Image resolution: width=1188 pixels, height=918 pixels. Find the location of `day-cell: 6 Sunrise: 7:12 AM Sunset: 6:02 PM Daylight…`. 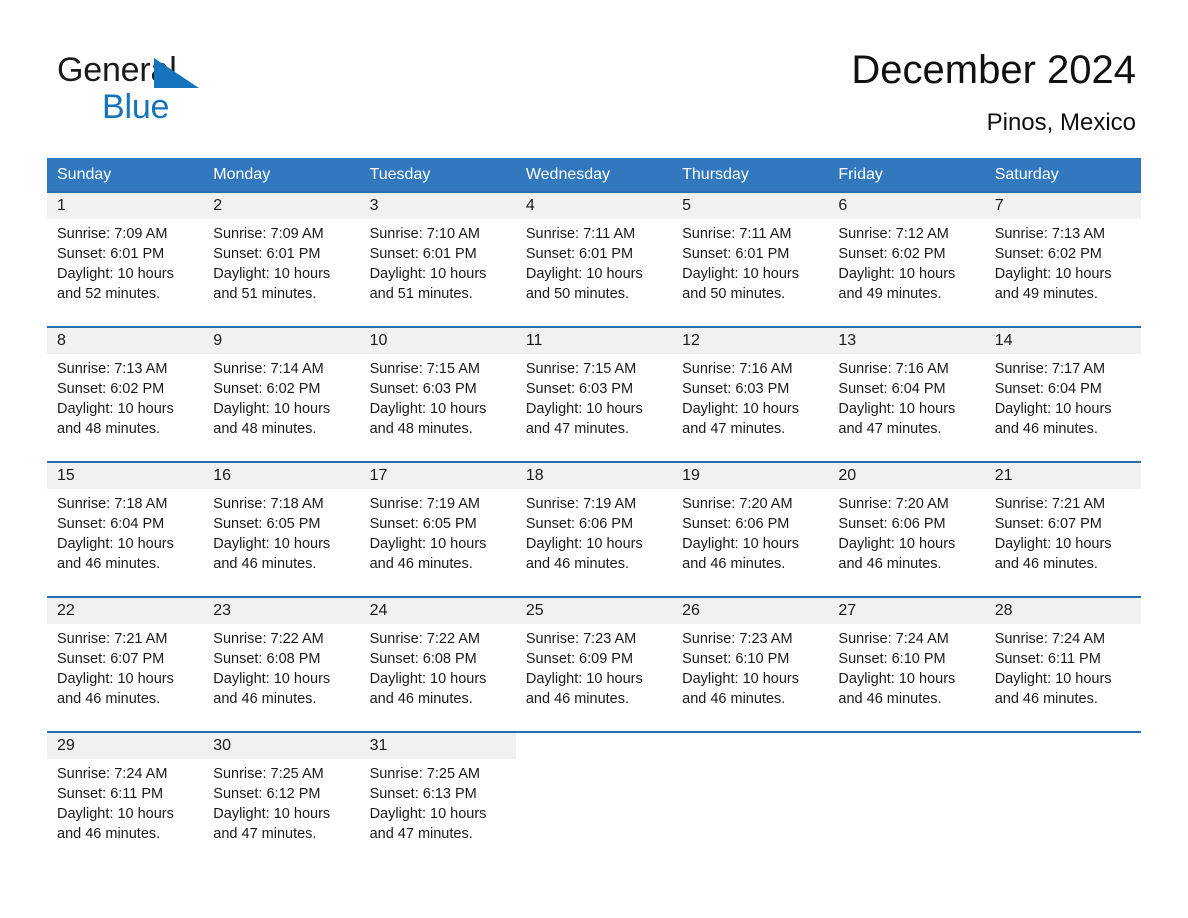

day-cell: 6 Sunrise: 7:12 AM Sunset: 6:02 PM Daylight… is located at coordinates (906, 259).